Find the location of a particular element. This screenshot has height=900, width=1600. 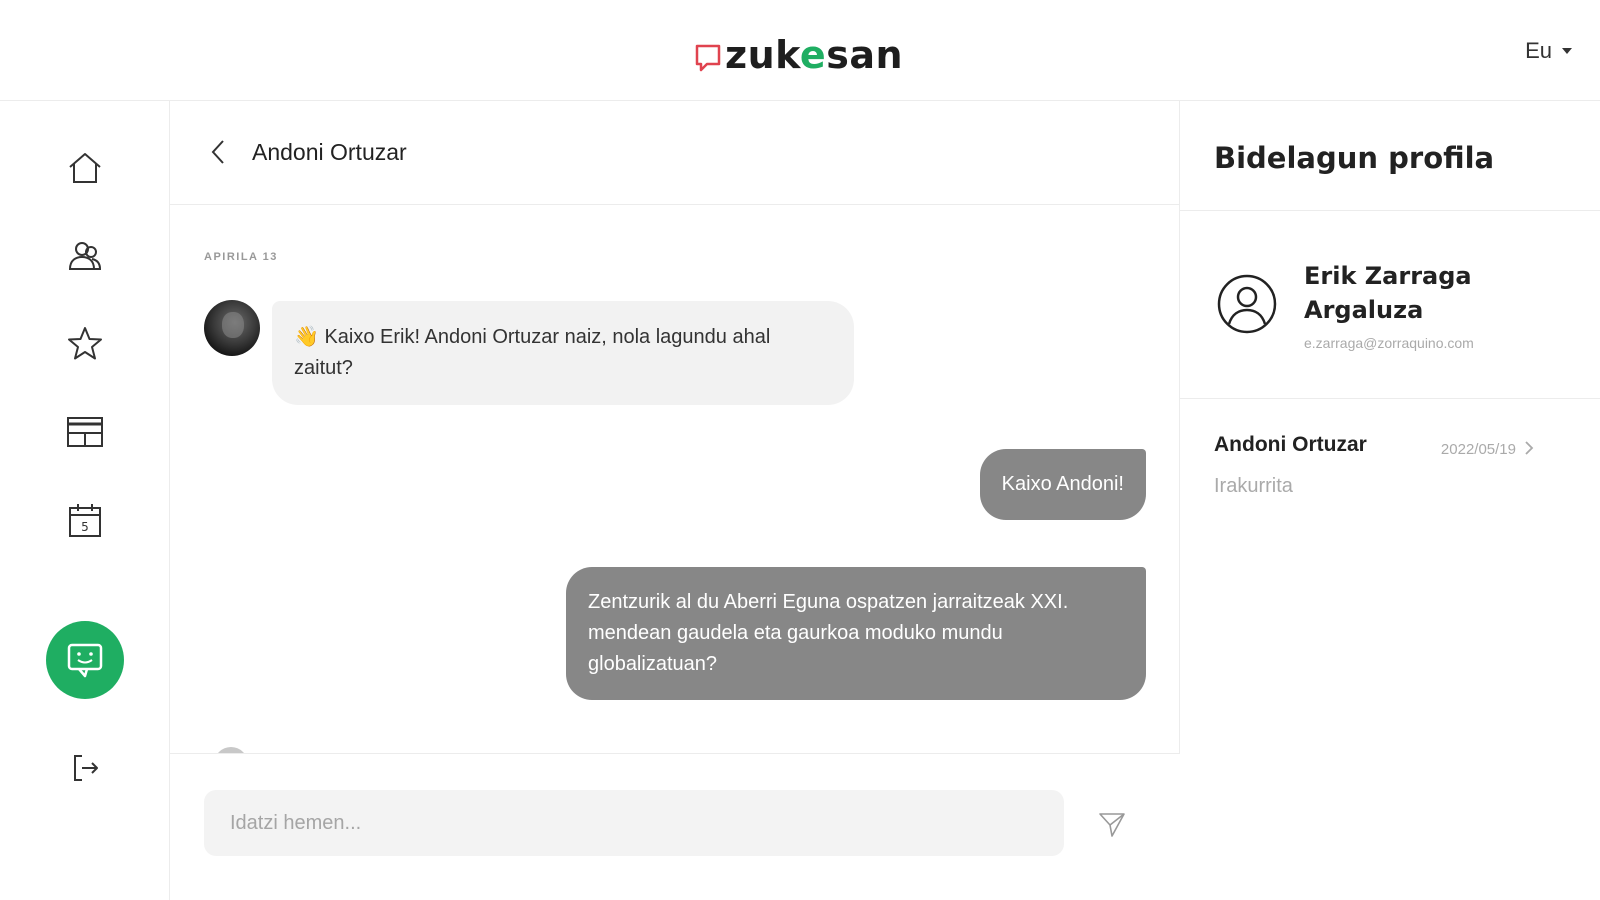

language-selector: Eu is located at coordinates (1548, 51).